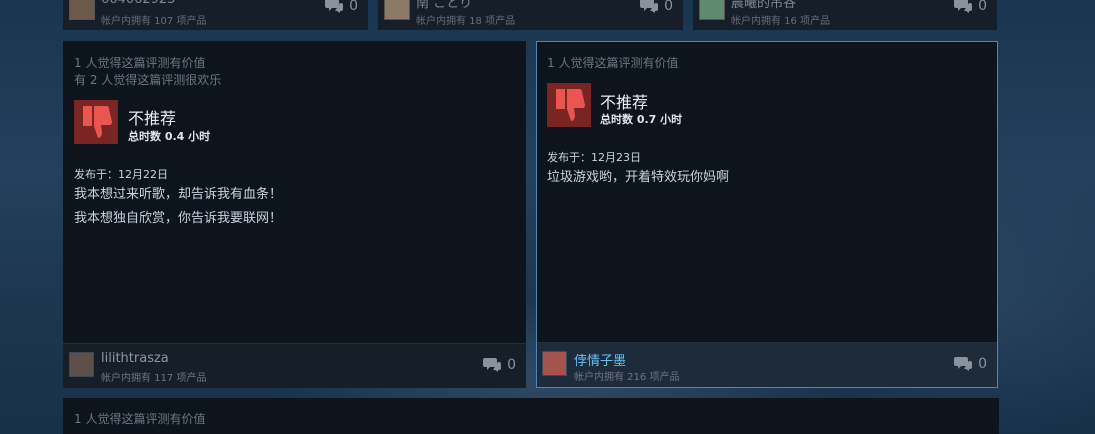 This screenshot has height=434, width=1095. What do you see at coordinates (178, 194) in the screenshot?
I see `review-line: 我本想过来听歌，却告诉我有血条！` at bounding box center [178, 194].